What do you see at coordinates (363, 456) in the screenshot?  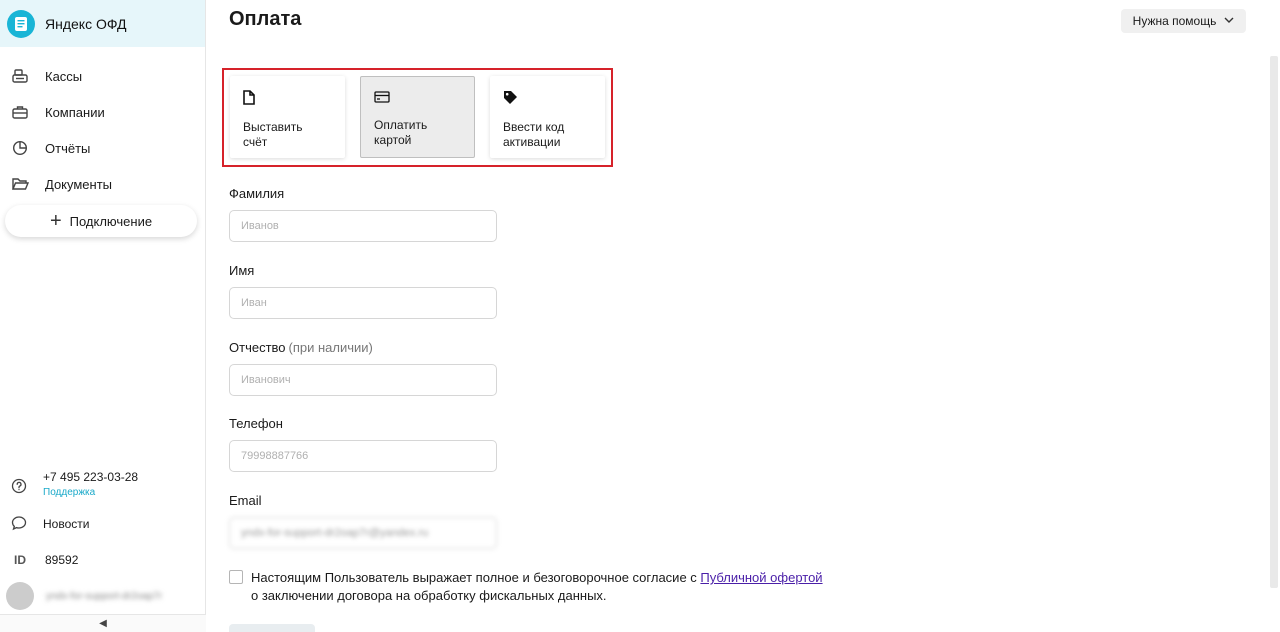 I see `phone-field` at bounding box center [363, 456].